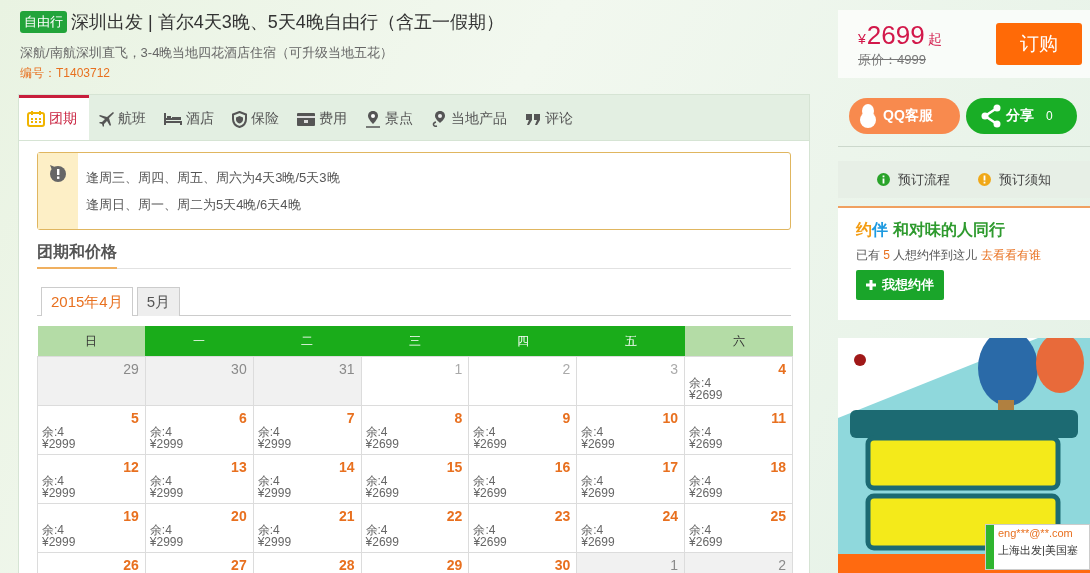 The image size is (1090, 573). Describe the element at coordinates (782, 369) in the screenshot. I see `day-number: 4` at that location.